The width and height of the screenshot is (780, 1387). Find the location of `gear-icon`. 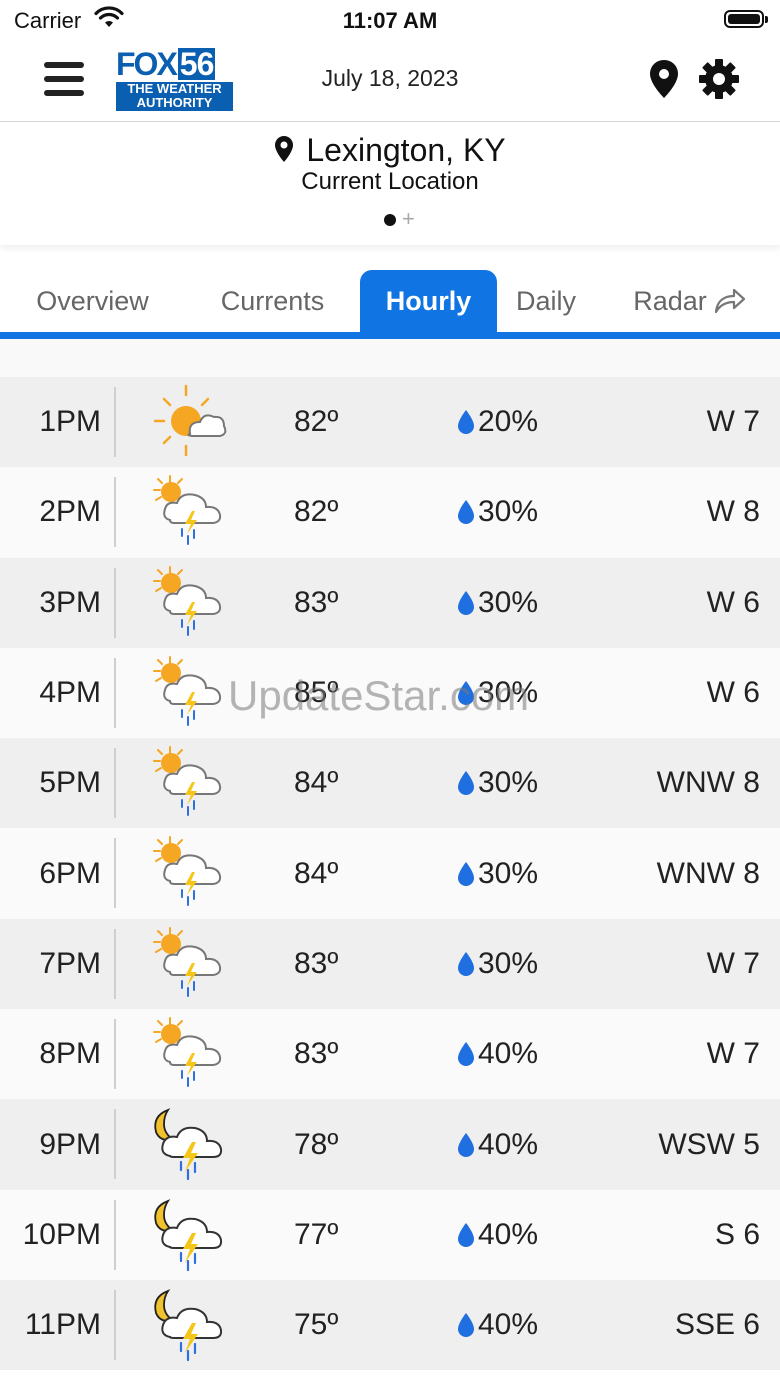

gear-icon is located at coordinates (719, 79).